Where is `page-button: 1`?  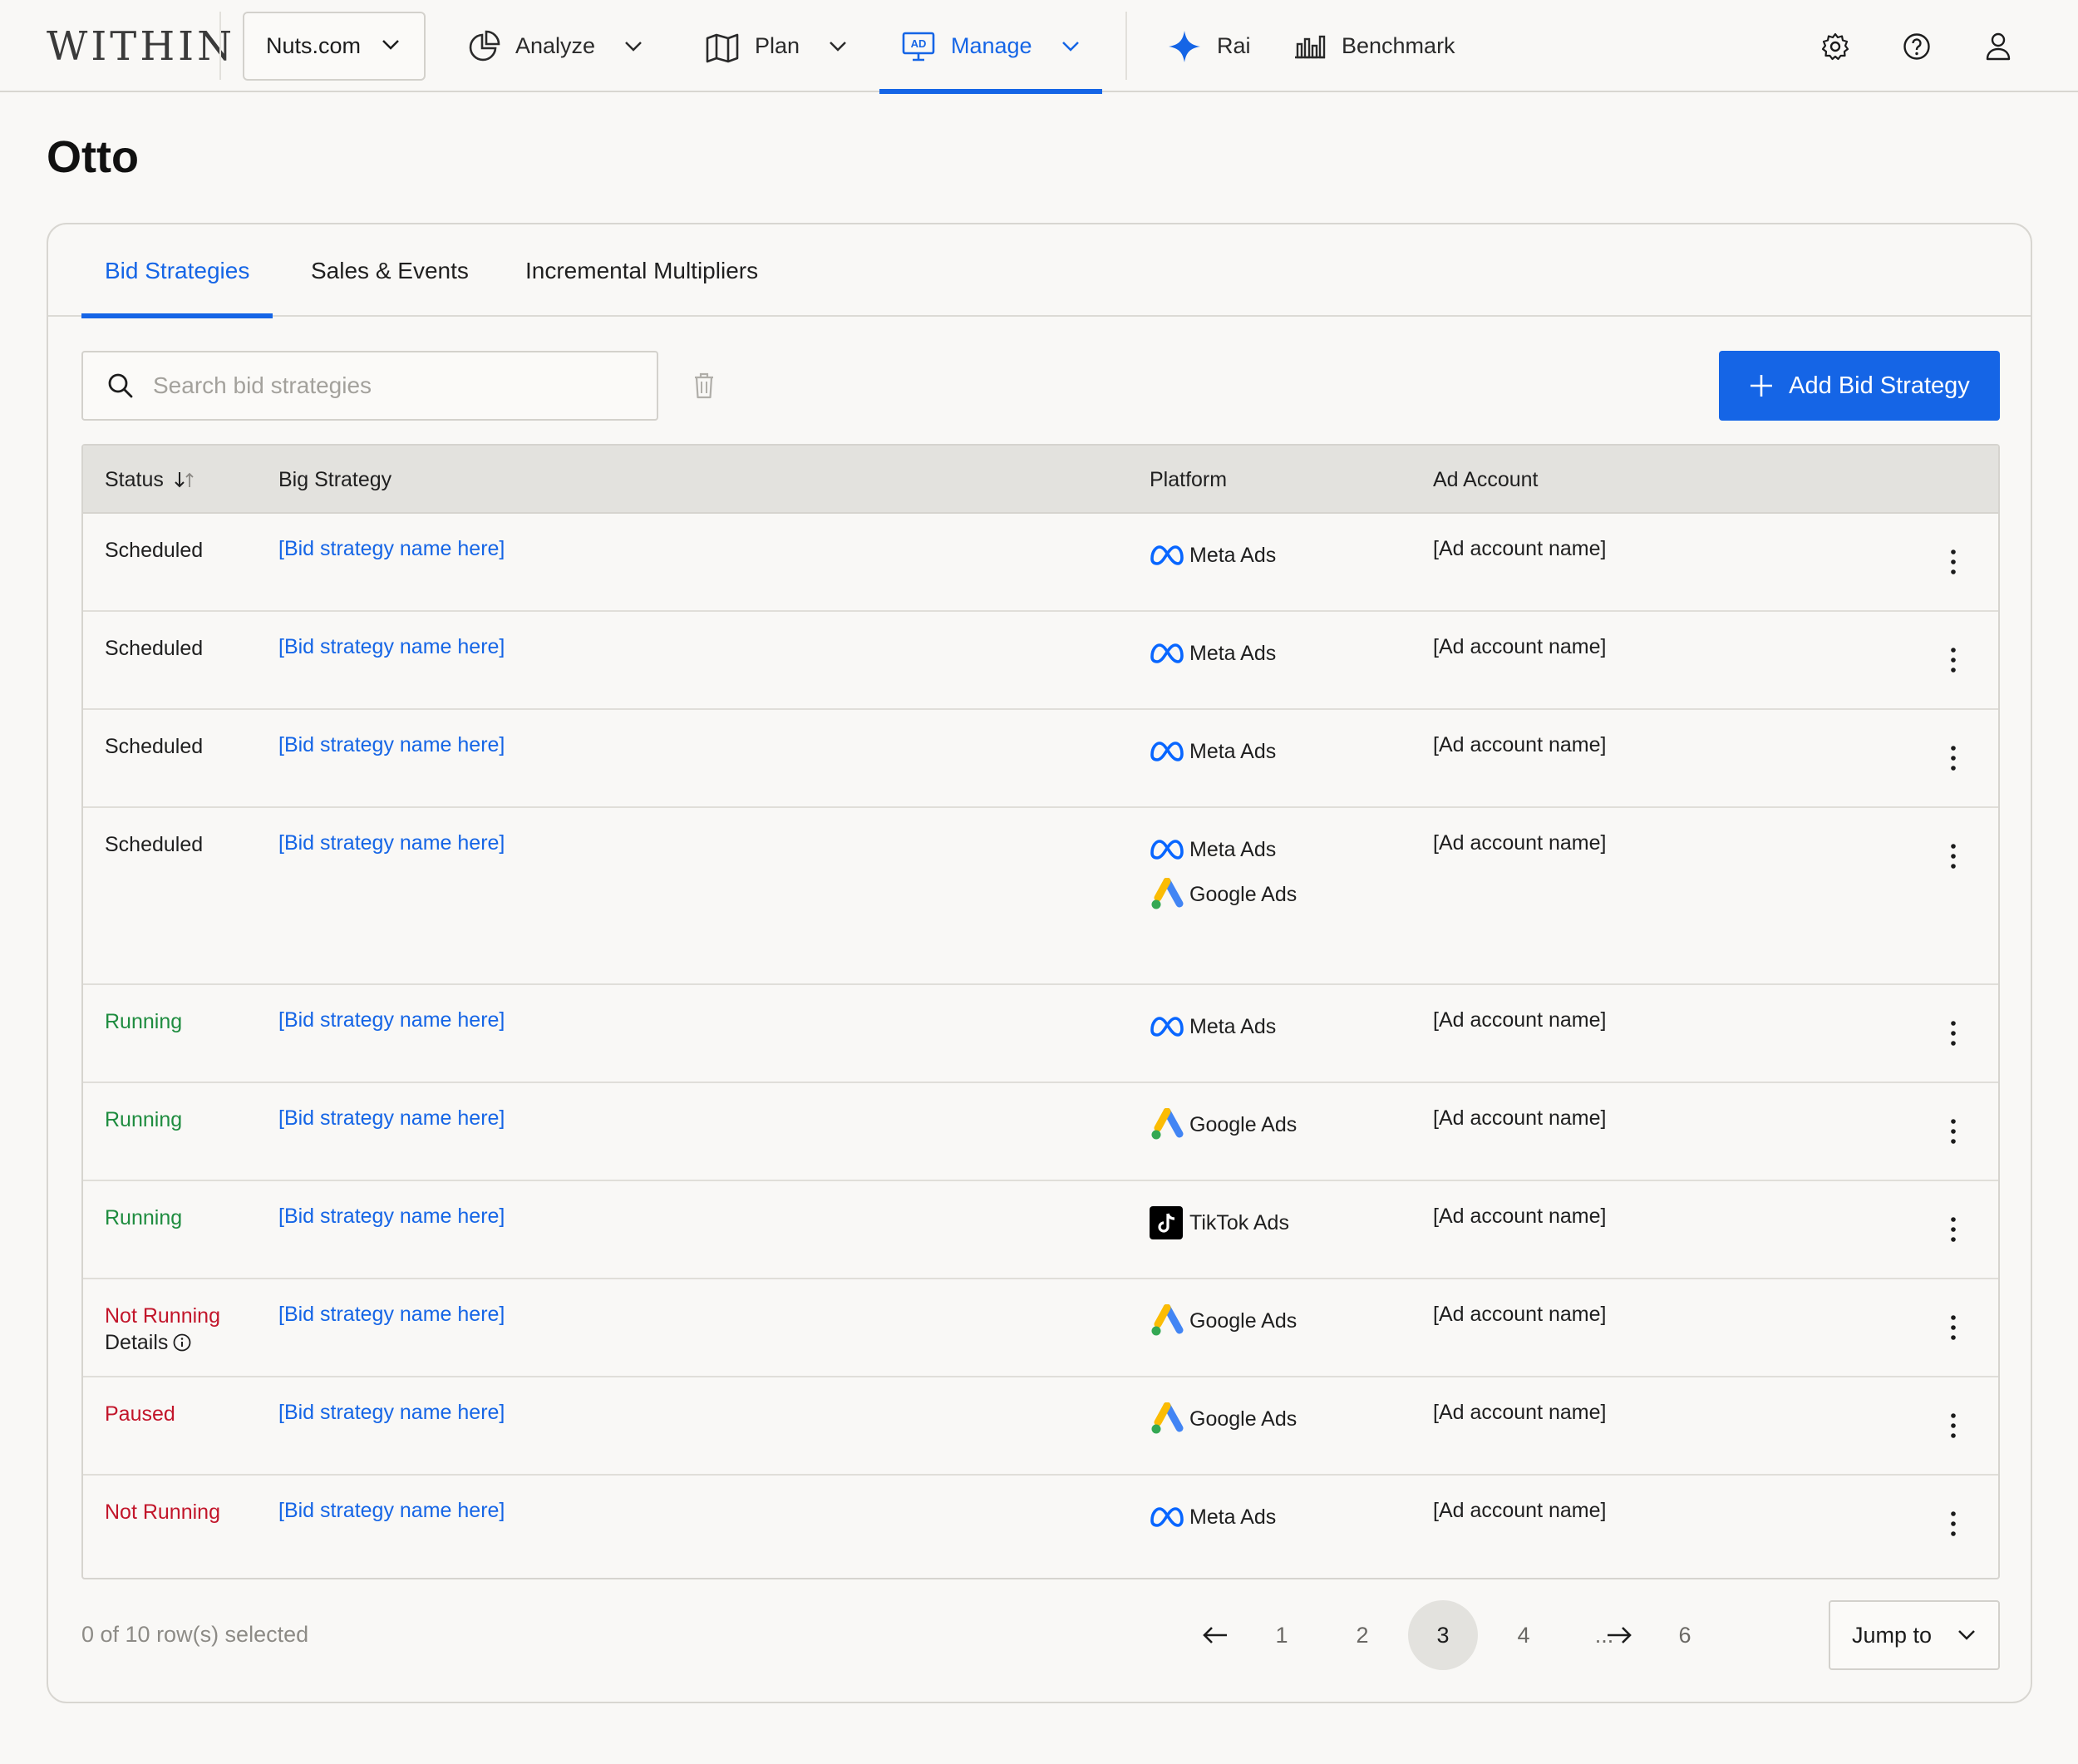
page-button: 1 is located at coordinates (1282, 1635).